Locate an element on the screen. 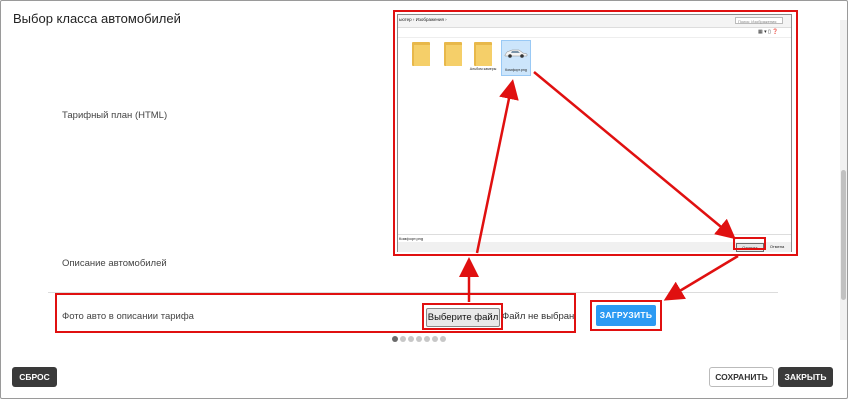 The image size is (850, 401). reset-button: СБРОС is located at coordinates (34, 377).